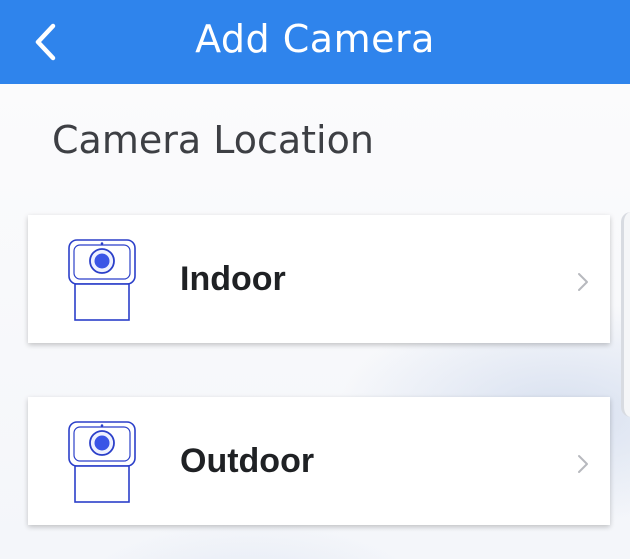  I want to click on outdoor-label: Outdoor, so click(247, 461).